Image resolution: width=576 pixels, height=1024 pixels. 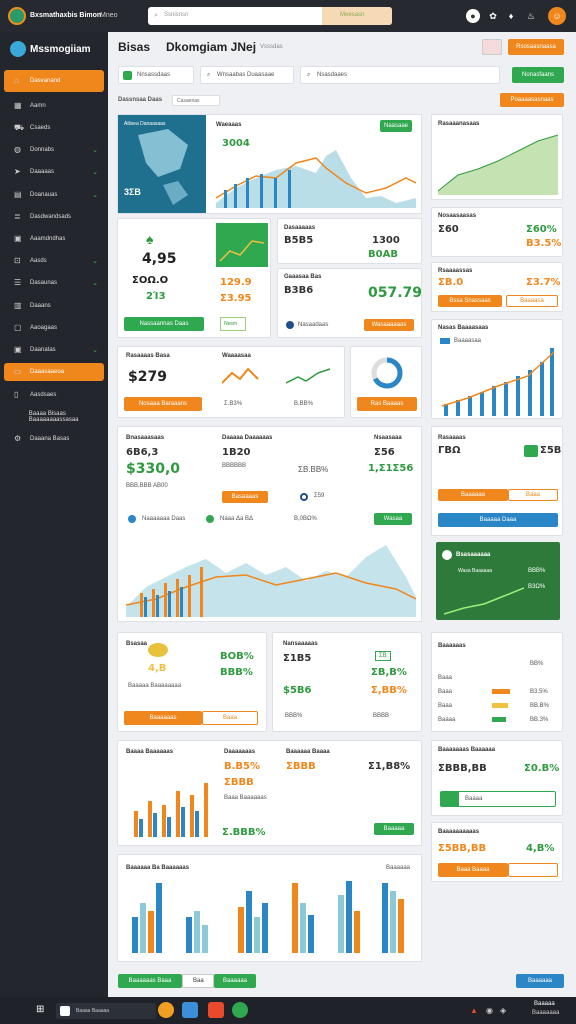 What do you see at coordinates (538, 75) in the screenshot?
I see `apply-button: Nonasfaans` at bounding box center [538, 75].